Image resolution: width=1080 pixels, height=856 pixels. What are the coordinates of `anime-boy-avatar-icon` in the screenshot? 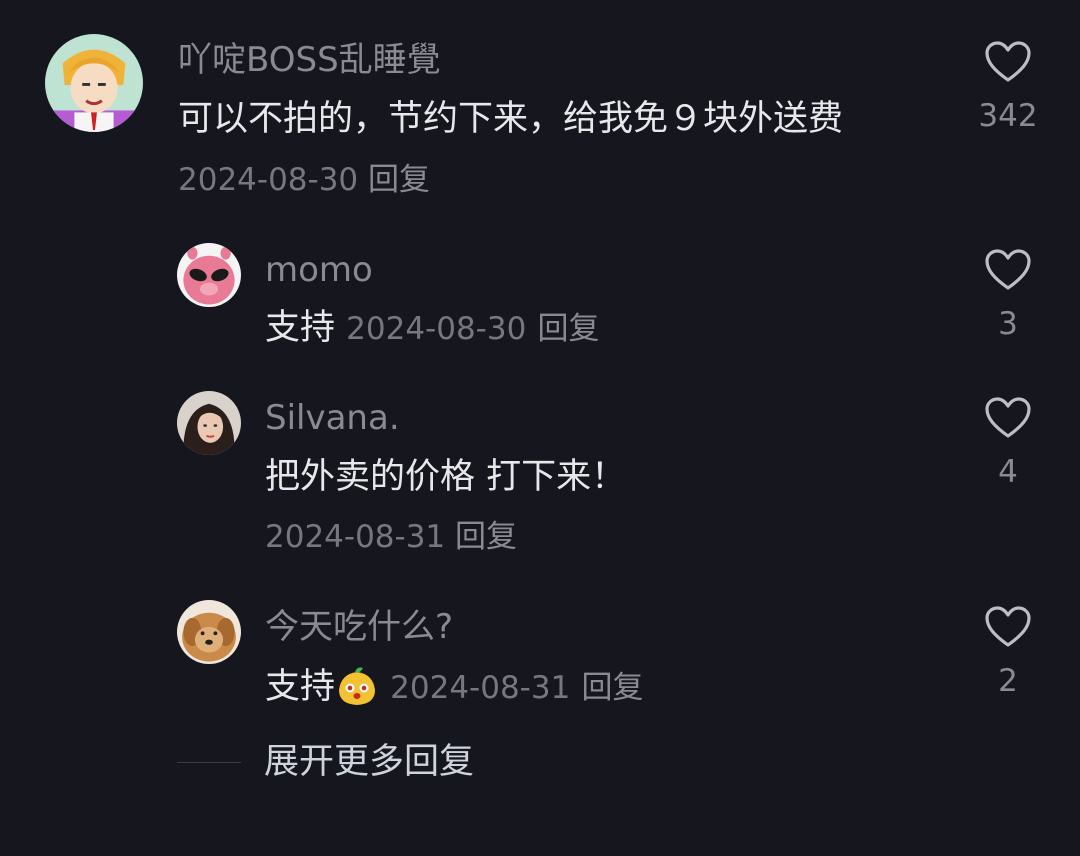 It's located at (94, 83).